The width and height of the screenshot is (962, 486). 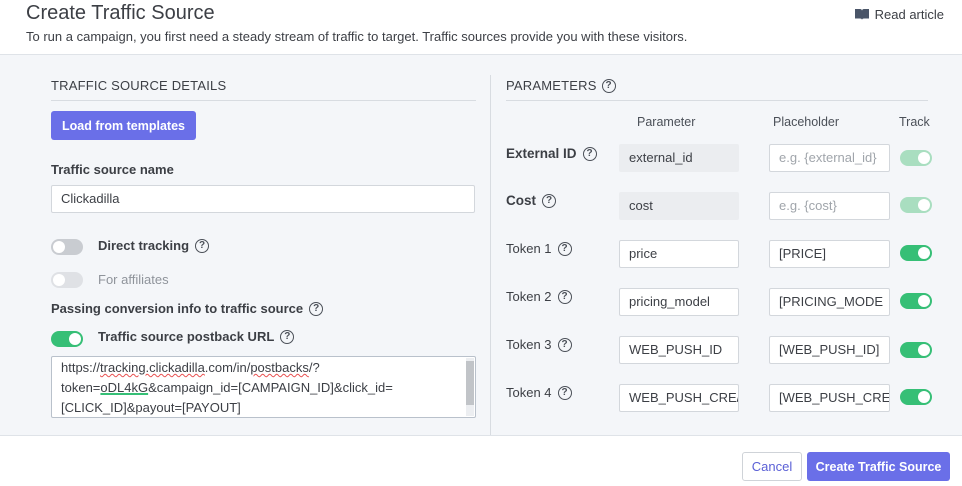 What do you see at coordinates (529, 344) in the screenshot?
I see `param-label-text: Token 3` at bounding box center [529, 344].